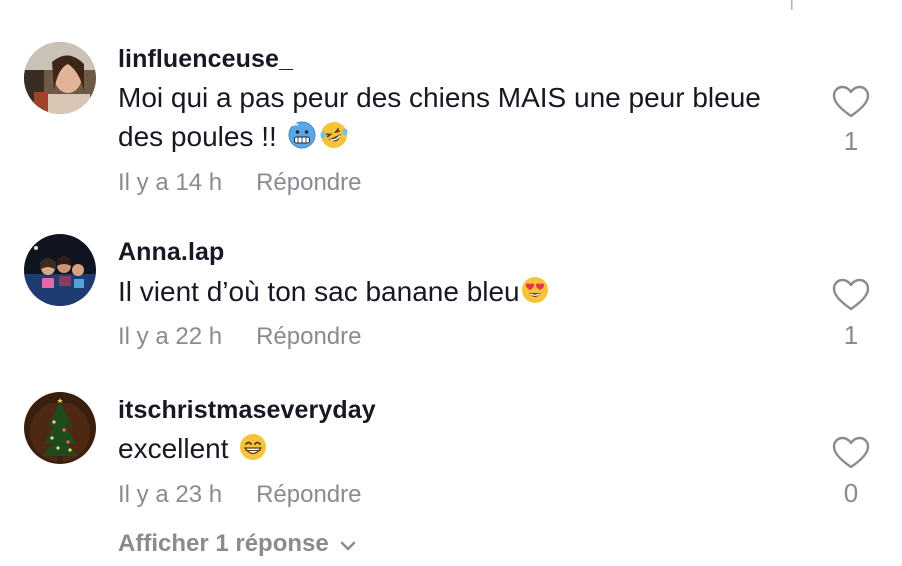 The width and height of the screenshot is (902, 566). I want to click on grinning-emoji, so click(253, 447).